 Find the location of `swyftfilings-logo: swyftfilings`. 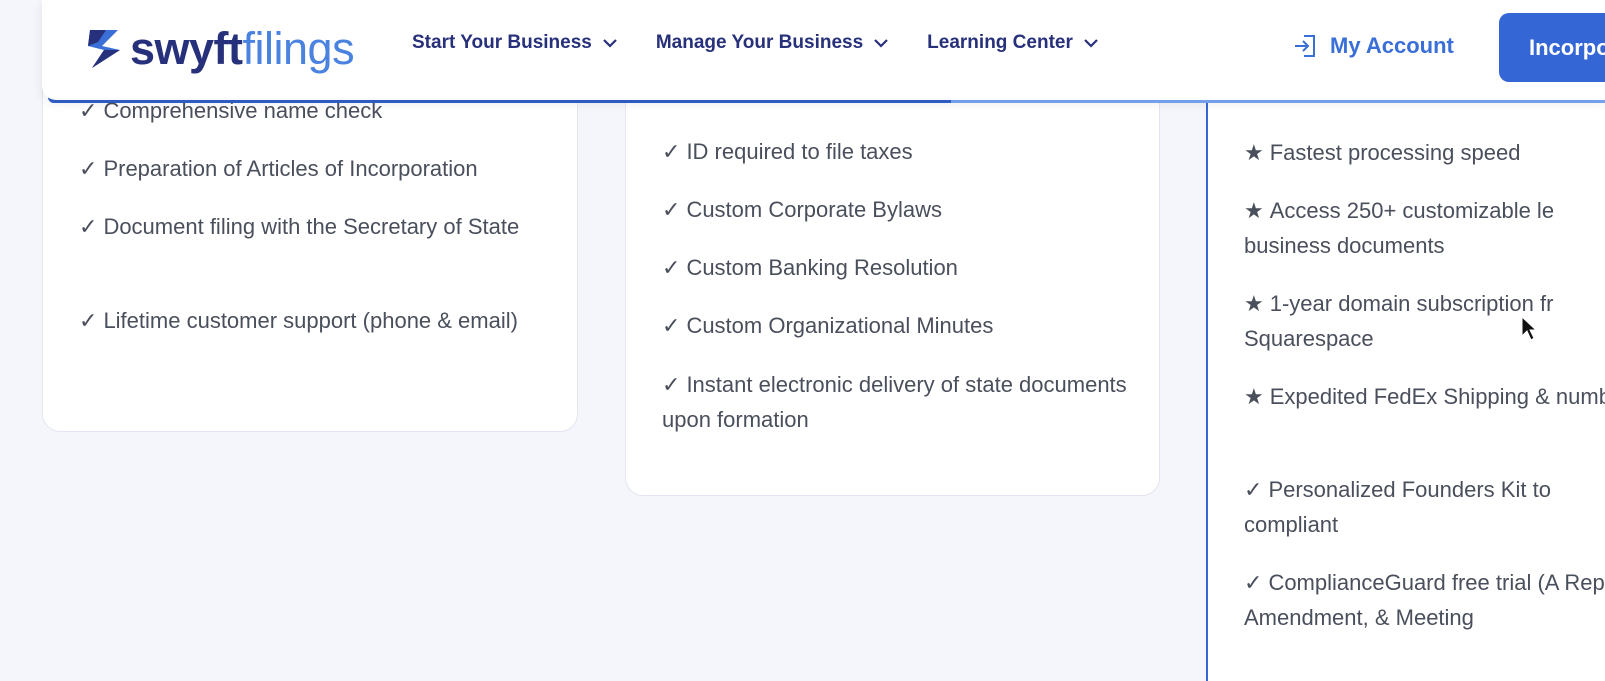

swyftfilings-logo: swyftfilings is located at coordinates (221, 48).